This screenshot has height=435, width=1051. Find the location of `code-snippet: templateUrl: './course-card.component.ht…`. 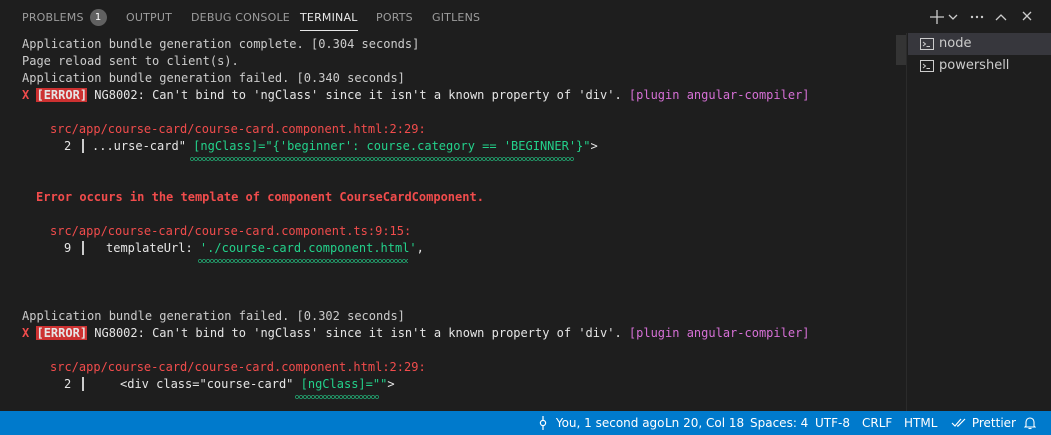

code-snippet: templateUrl: './course-card.component.ht… is located at coordinates (265, 248).